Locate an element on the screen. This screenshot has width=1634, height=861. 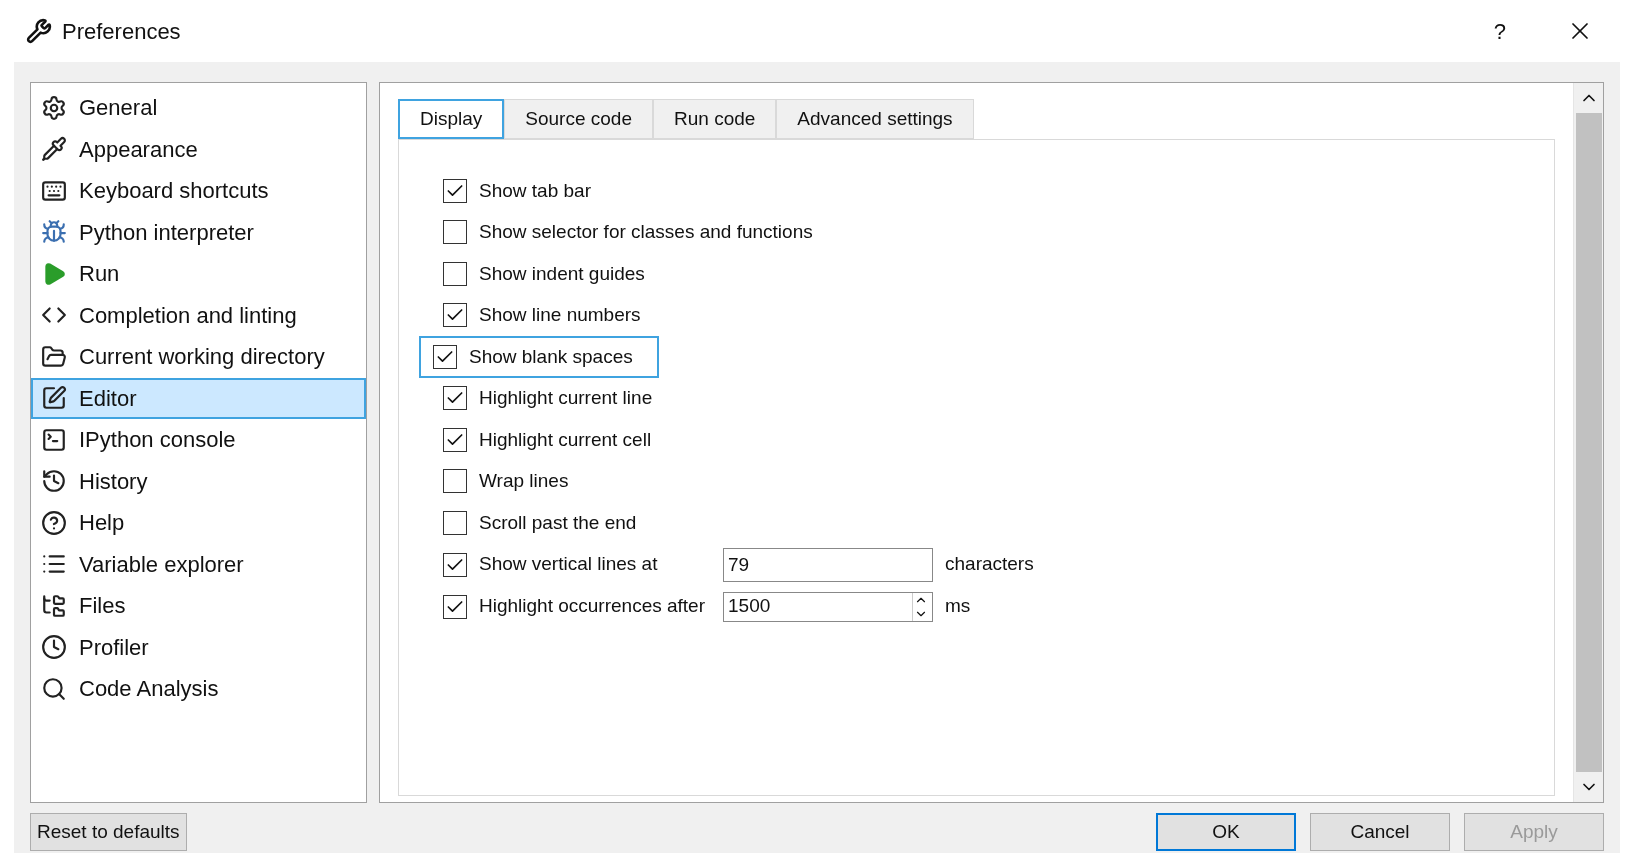
sidebar-item: Editor is located at coordinates (198, 398).